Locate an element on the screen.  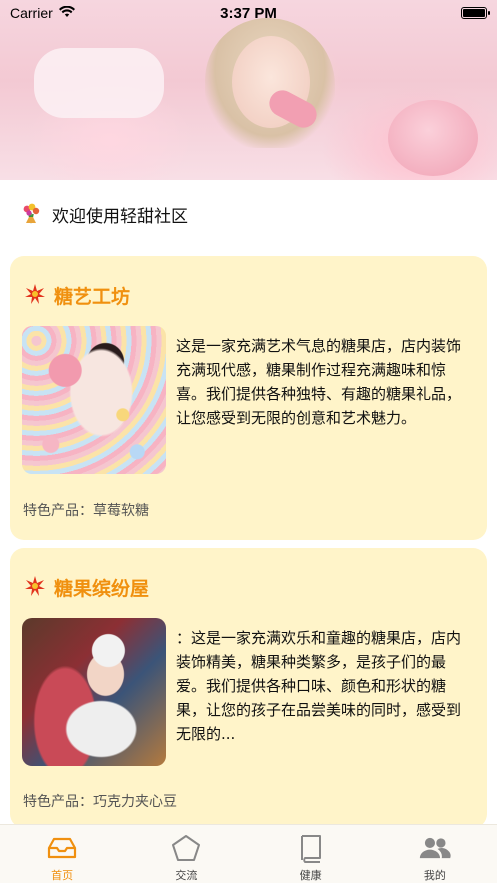
tab-health: 健康 is located at coordinates (311, 854).